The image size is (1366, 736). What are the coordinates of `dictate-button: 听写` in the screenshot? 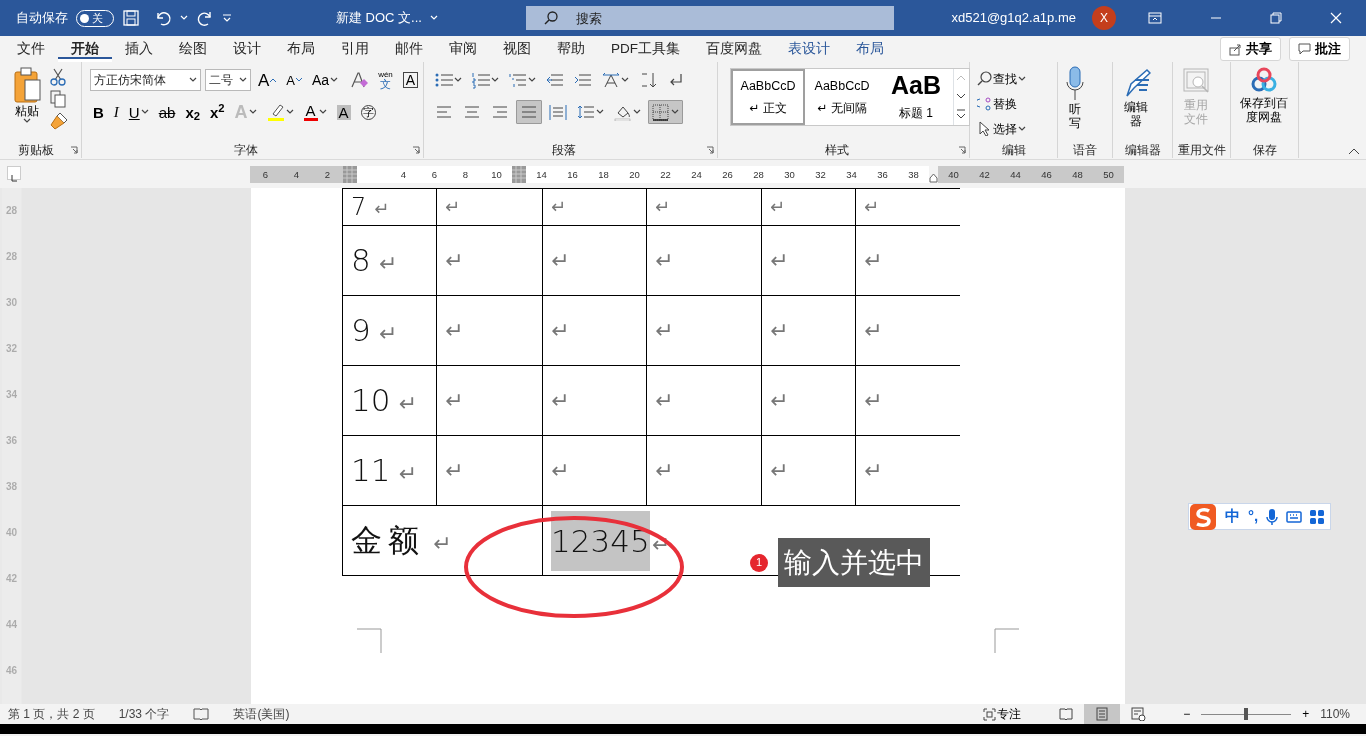 It's located at (1075, 102).